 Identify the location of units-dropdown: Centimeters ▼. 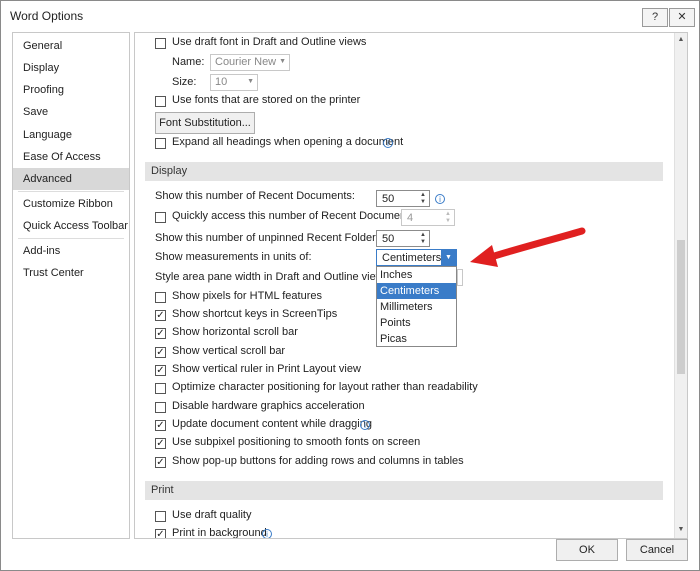
(416, 257).